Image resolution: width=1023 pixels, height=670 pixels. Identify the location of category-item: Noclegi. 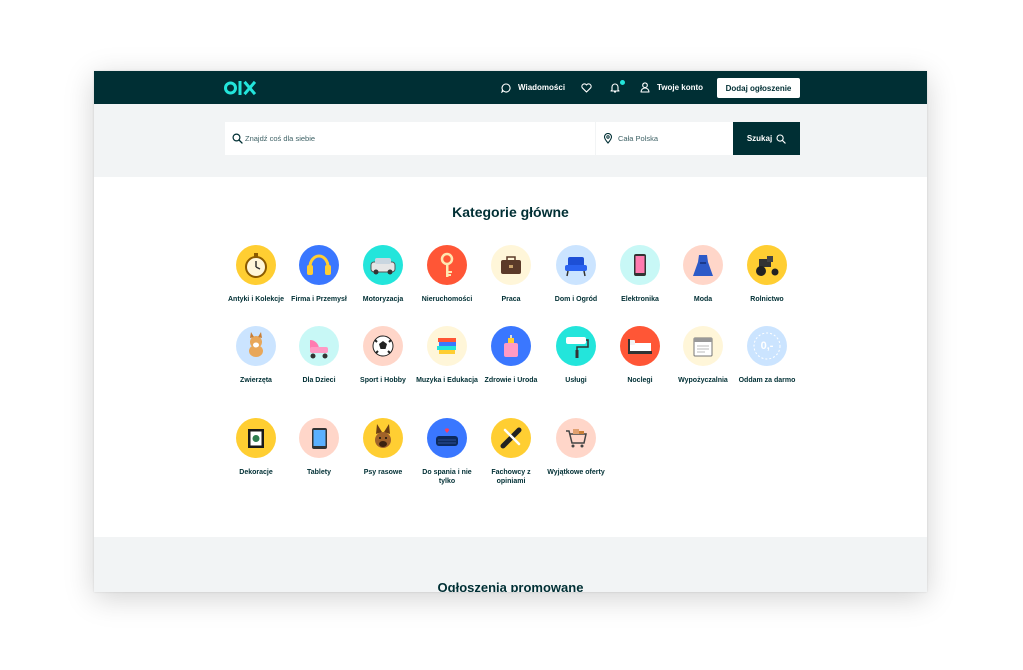
(640, 355).